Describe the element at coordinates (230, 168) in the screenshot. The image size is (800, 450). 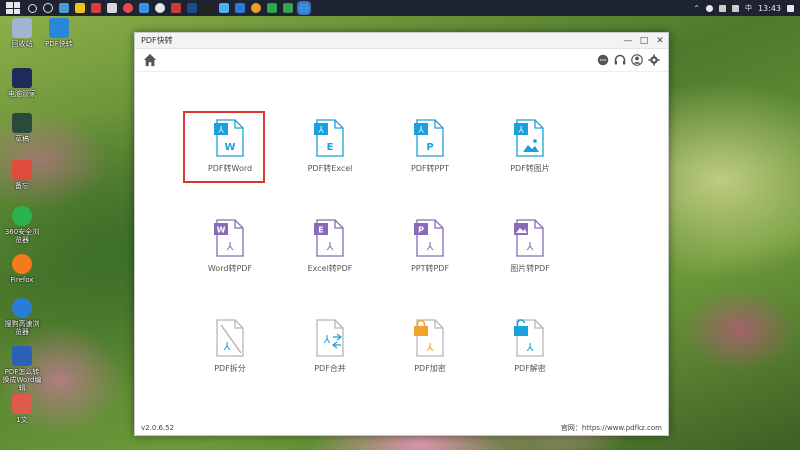
I see `tile-label: PDF转Word` at that location.